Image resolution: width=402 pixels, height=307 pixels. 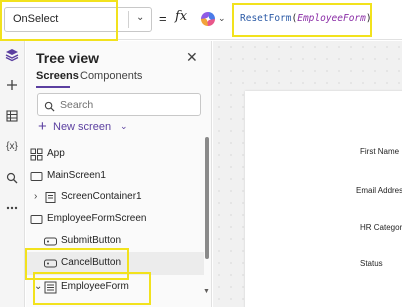 I want to click on formula-function: ResetForm, so click(x=266, y=18).